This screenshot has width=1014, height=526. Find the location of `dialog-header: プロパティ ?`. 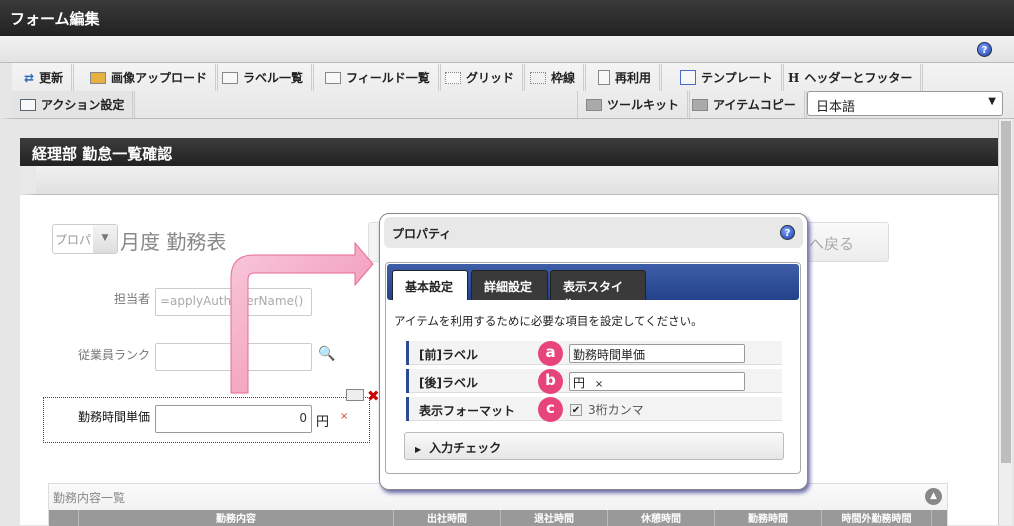

dialog-header: プロパティ ? is located at coordinates (593, 232).